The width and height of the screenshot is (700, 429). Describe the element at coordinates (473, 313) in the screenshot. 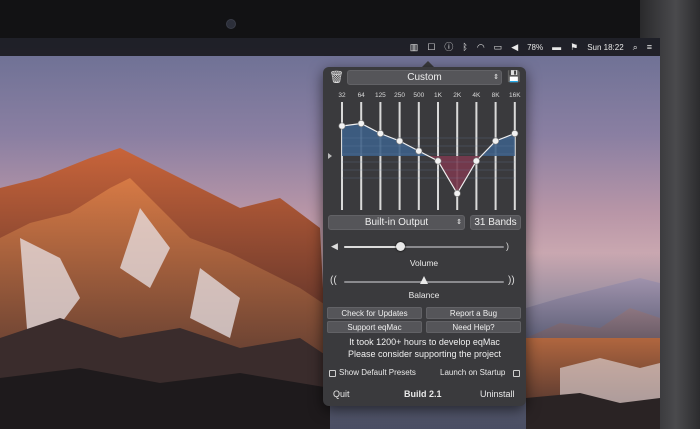

I see `report-bug-button: Report a Bug` at that location.